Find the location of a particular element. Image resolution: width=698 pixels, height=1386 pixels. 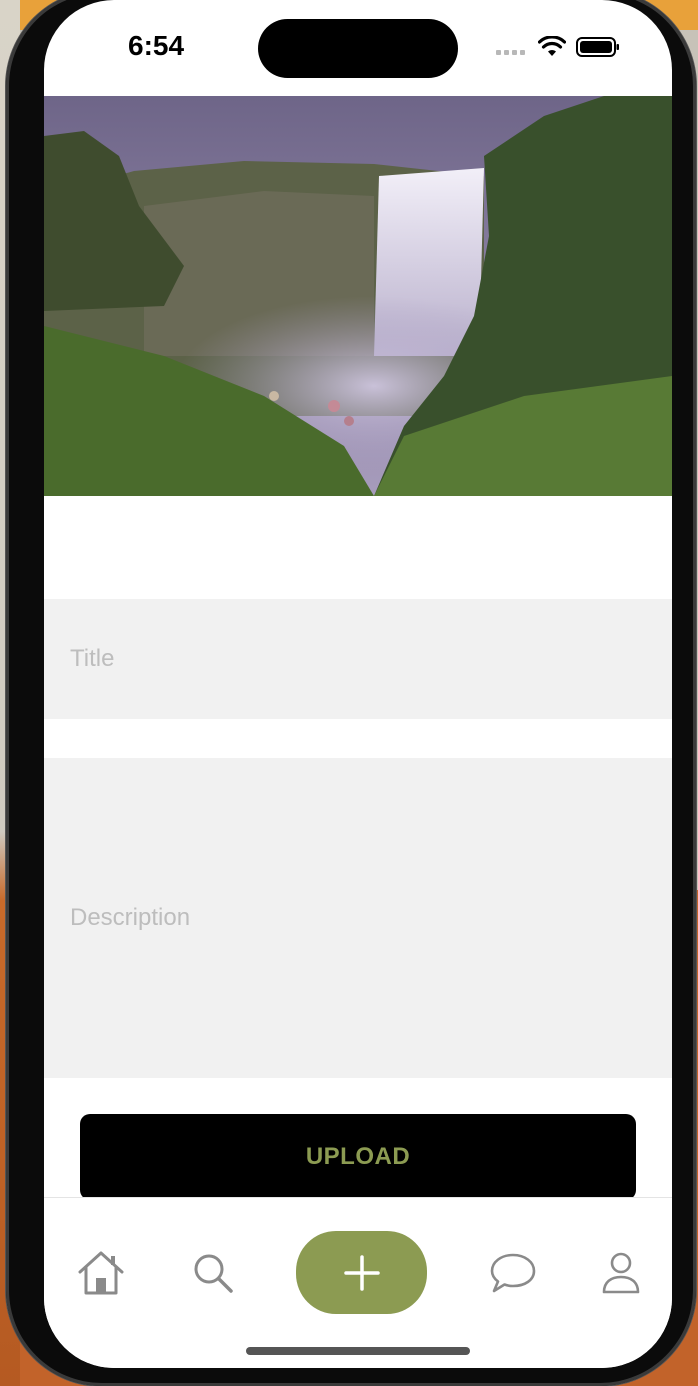

wifi-icon is located at coordinates (552, 46).